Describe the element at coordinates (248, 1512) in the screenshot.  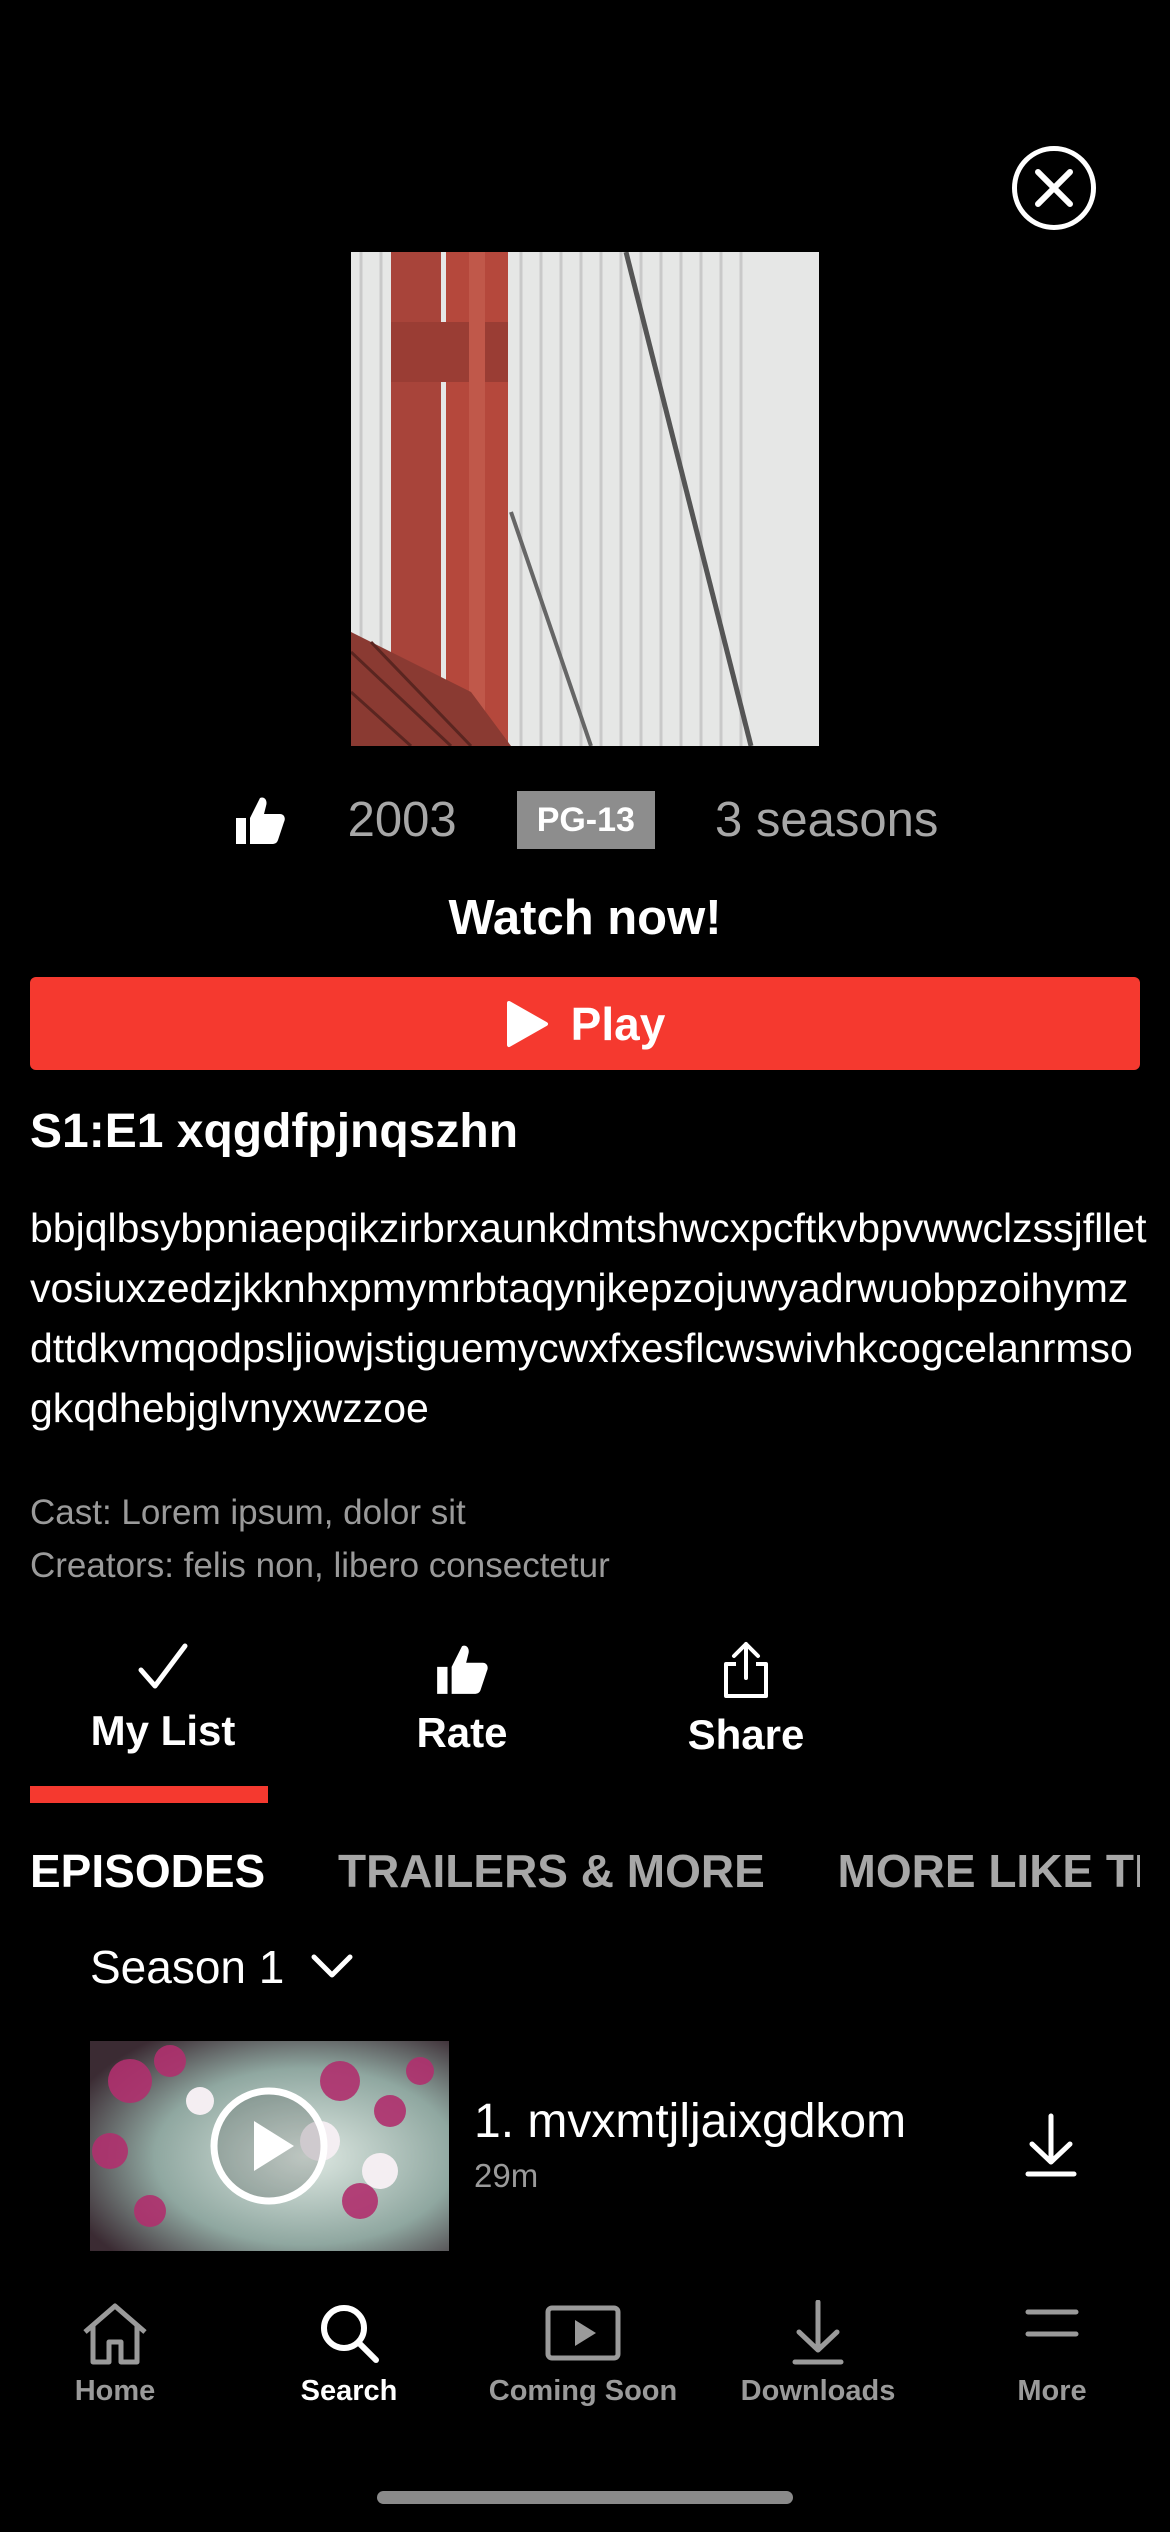
I see `cast-line: Cast: Lorem ipsum, dolor sit` at that location.